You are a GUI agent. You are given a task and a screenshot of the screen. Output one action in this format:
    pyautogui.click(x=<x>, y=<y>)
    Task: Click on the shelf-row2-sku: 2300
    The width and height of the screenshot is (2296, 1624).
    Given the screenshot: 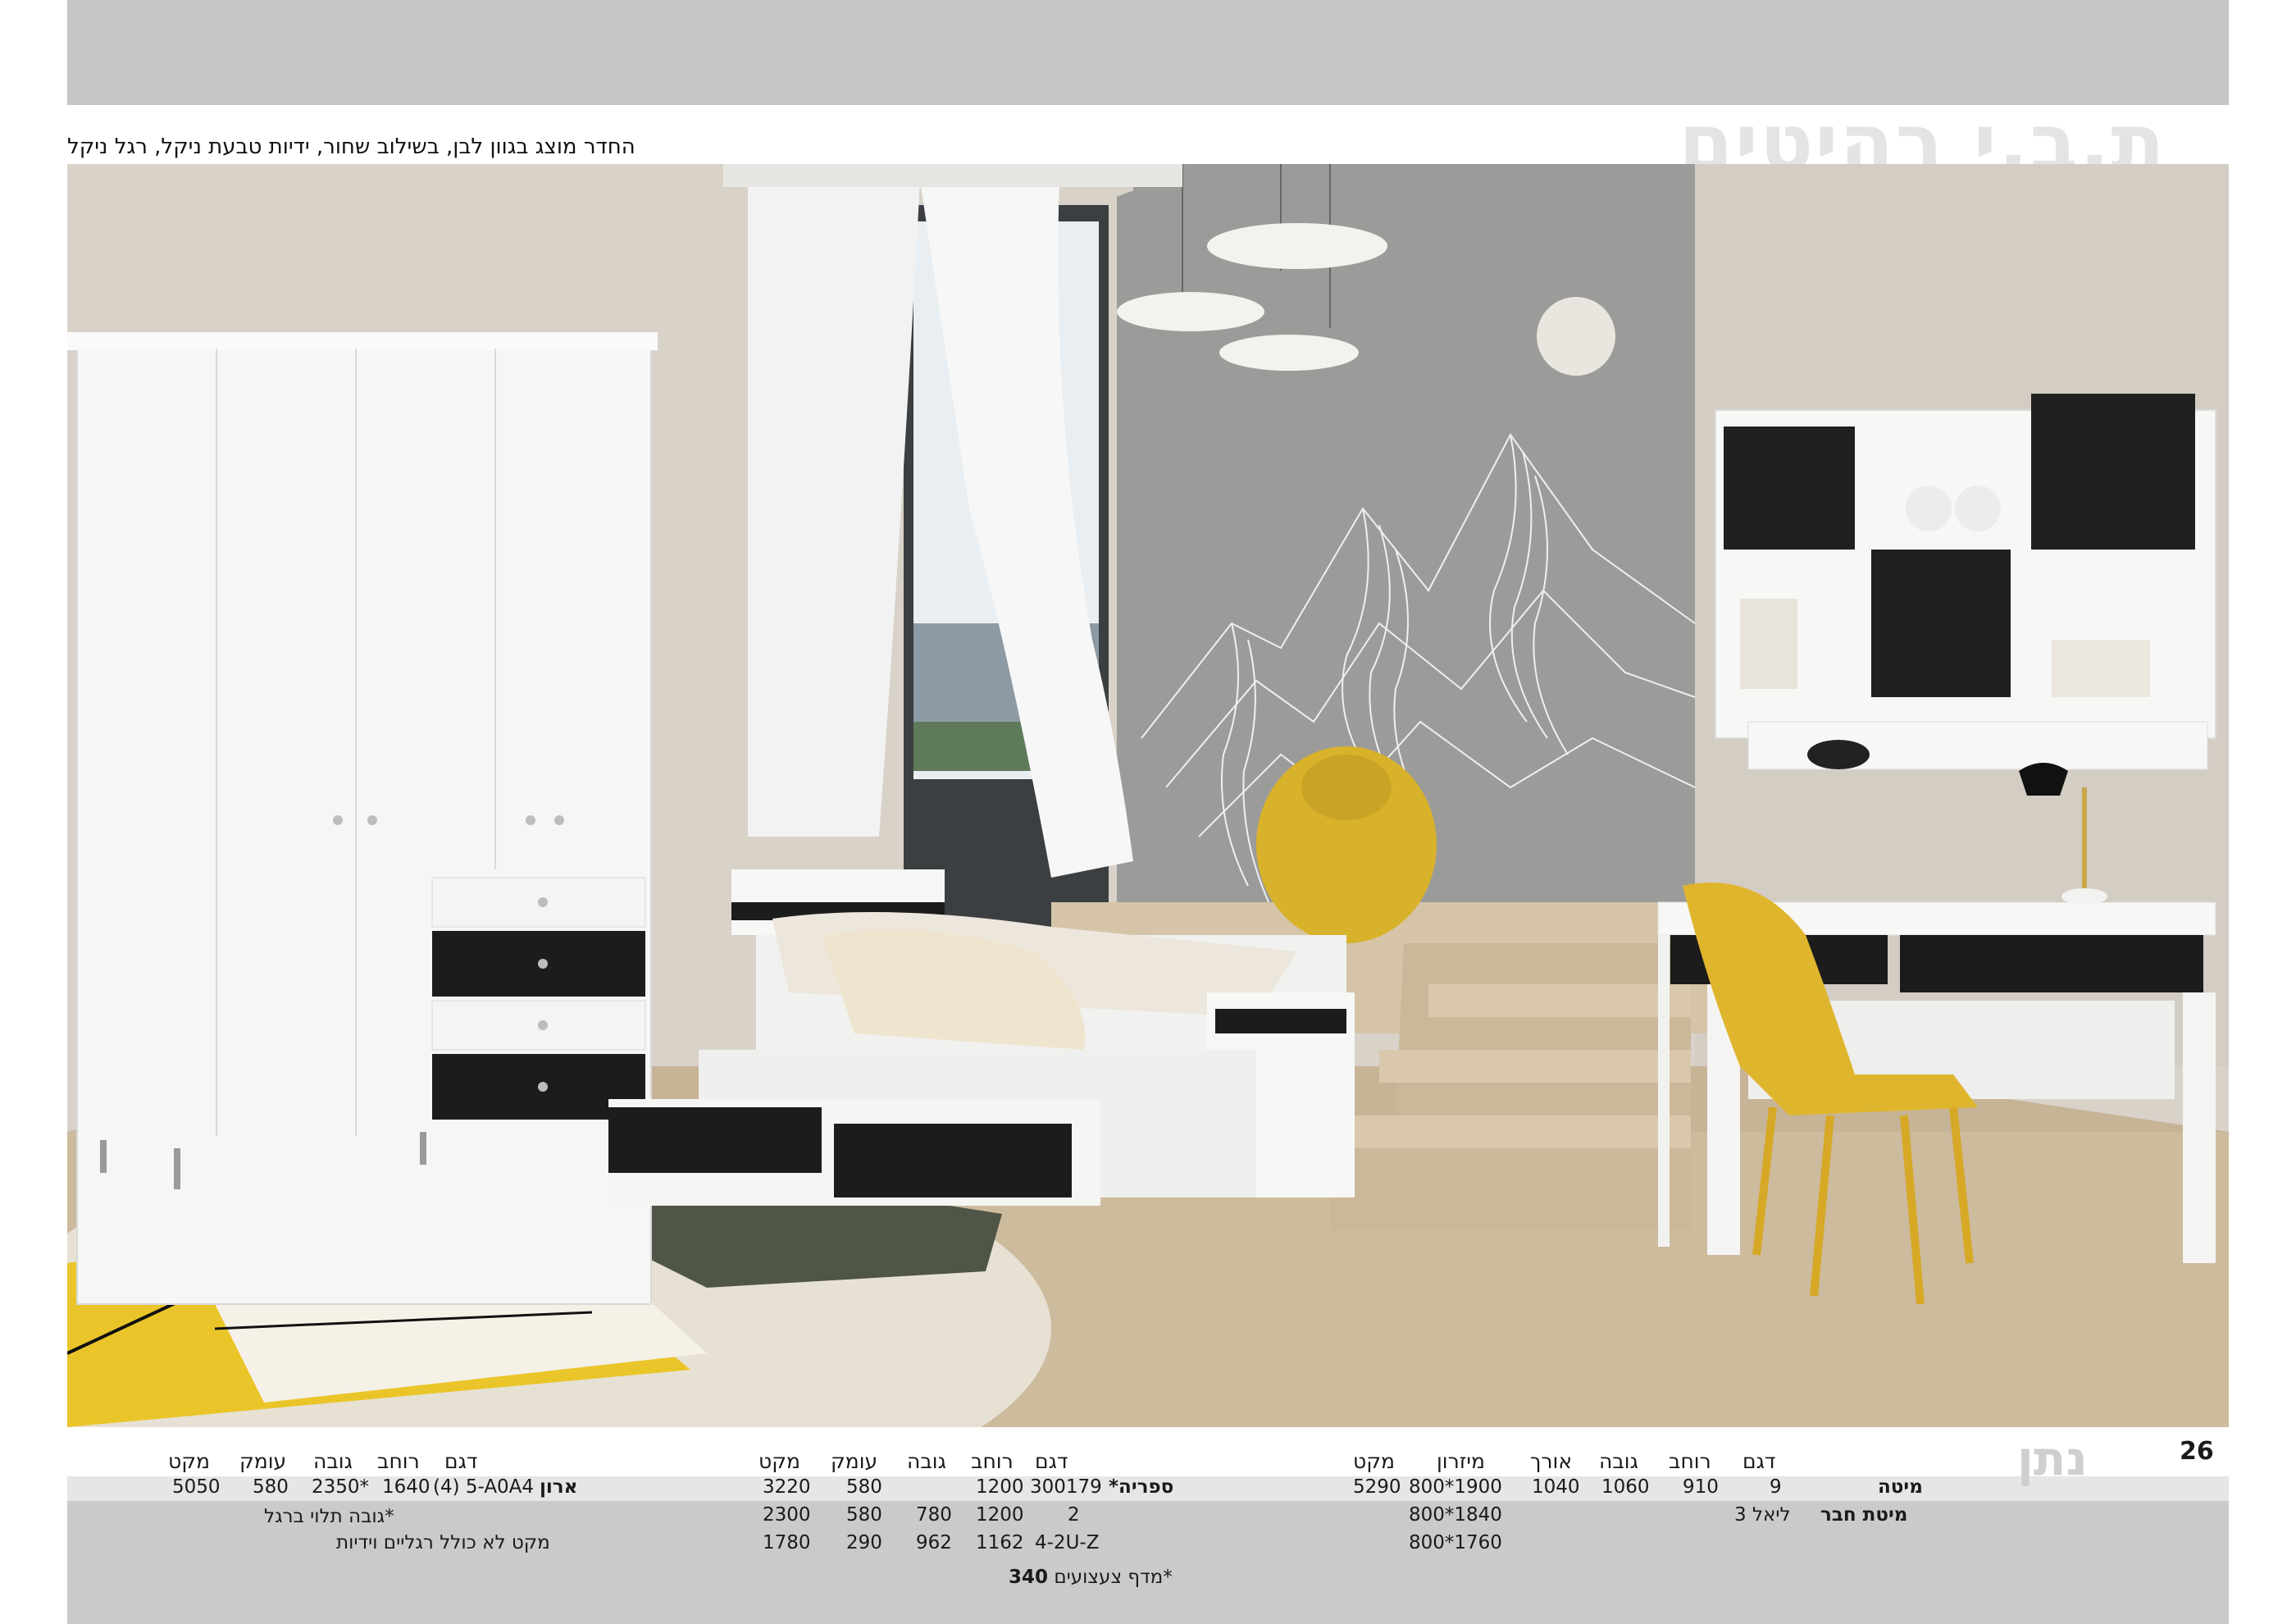 What is the action you would take?
    pyautogui.click(x=787, y=1515)
    